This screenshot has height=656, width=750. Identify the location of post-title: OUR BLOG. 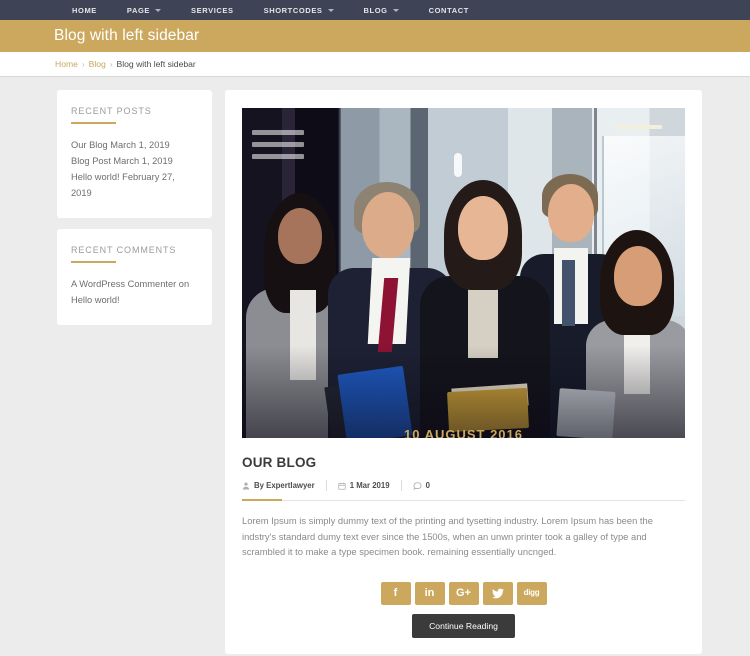
(463, 462).